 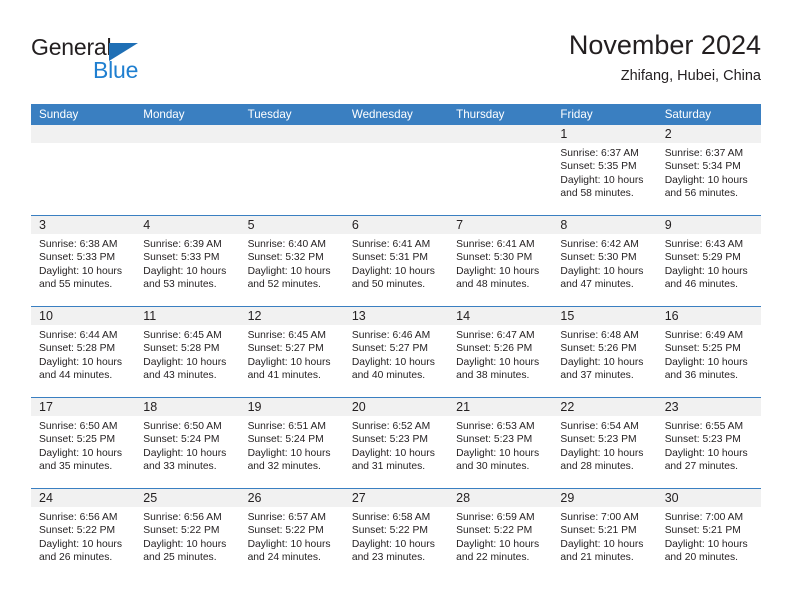 I want to click on sunrise-text: Sunrise: 6:38 AM, so click(x=78, y=244).